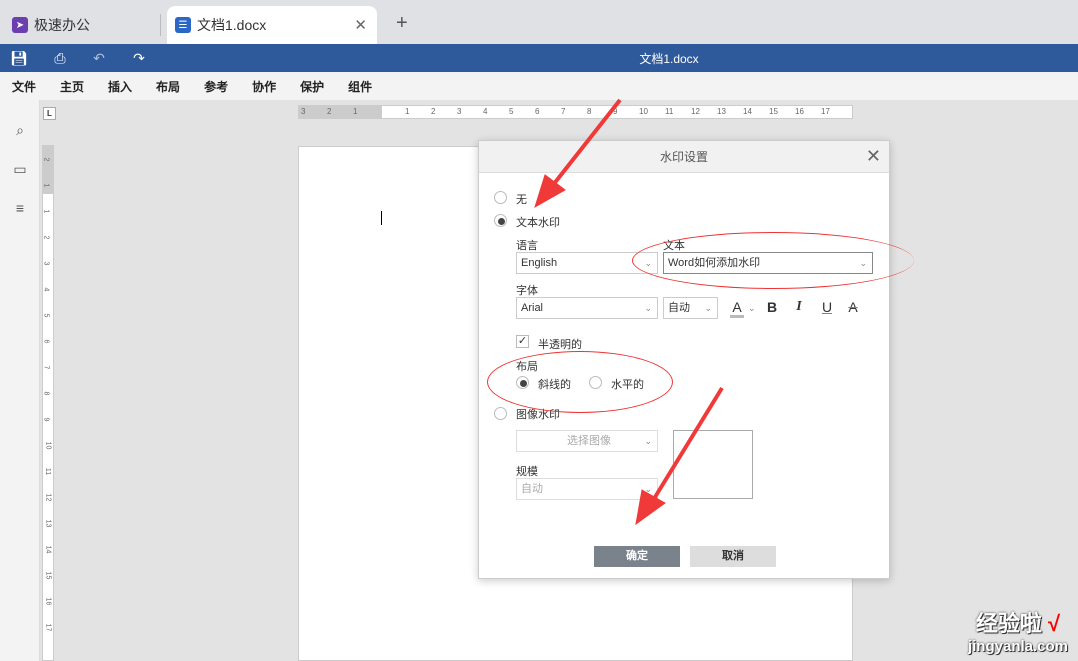 The image size is (1078, 661). Describe the element at coordinates (1017, 633) in the screenshot. I see `site-watermark-logo: 经验啦 √ jingyanla.com` at that location.